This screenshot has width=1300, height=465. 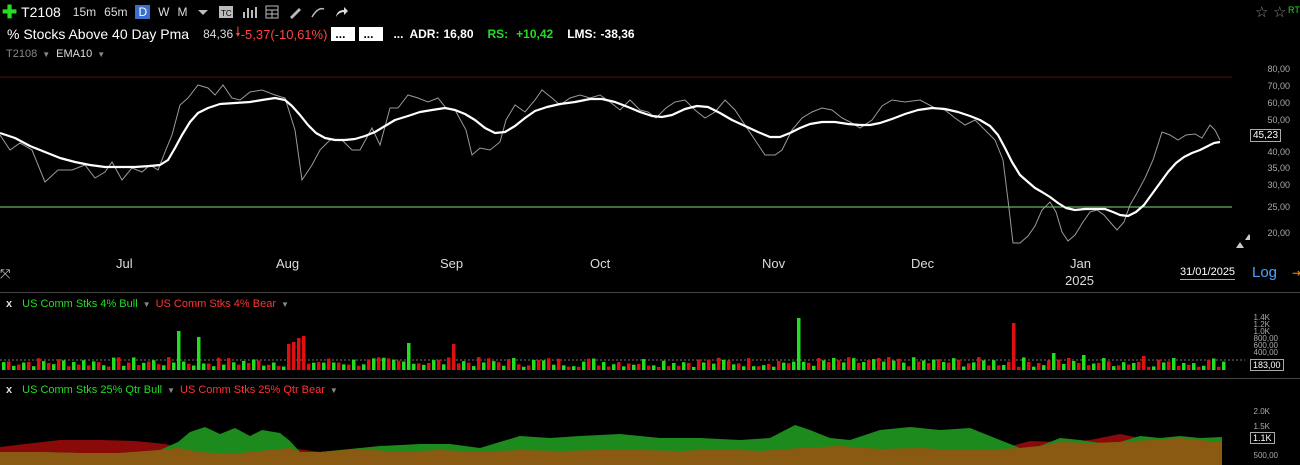 What do you see at coordinates (84, 12) in the screenshot?
I see `interval-15m: 15m` at bounding box center [84, 12].